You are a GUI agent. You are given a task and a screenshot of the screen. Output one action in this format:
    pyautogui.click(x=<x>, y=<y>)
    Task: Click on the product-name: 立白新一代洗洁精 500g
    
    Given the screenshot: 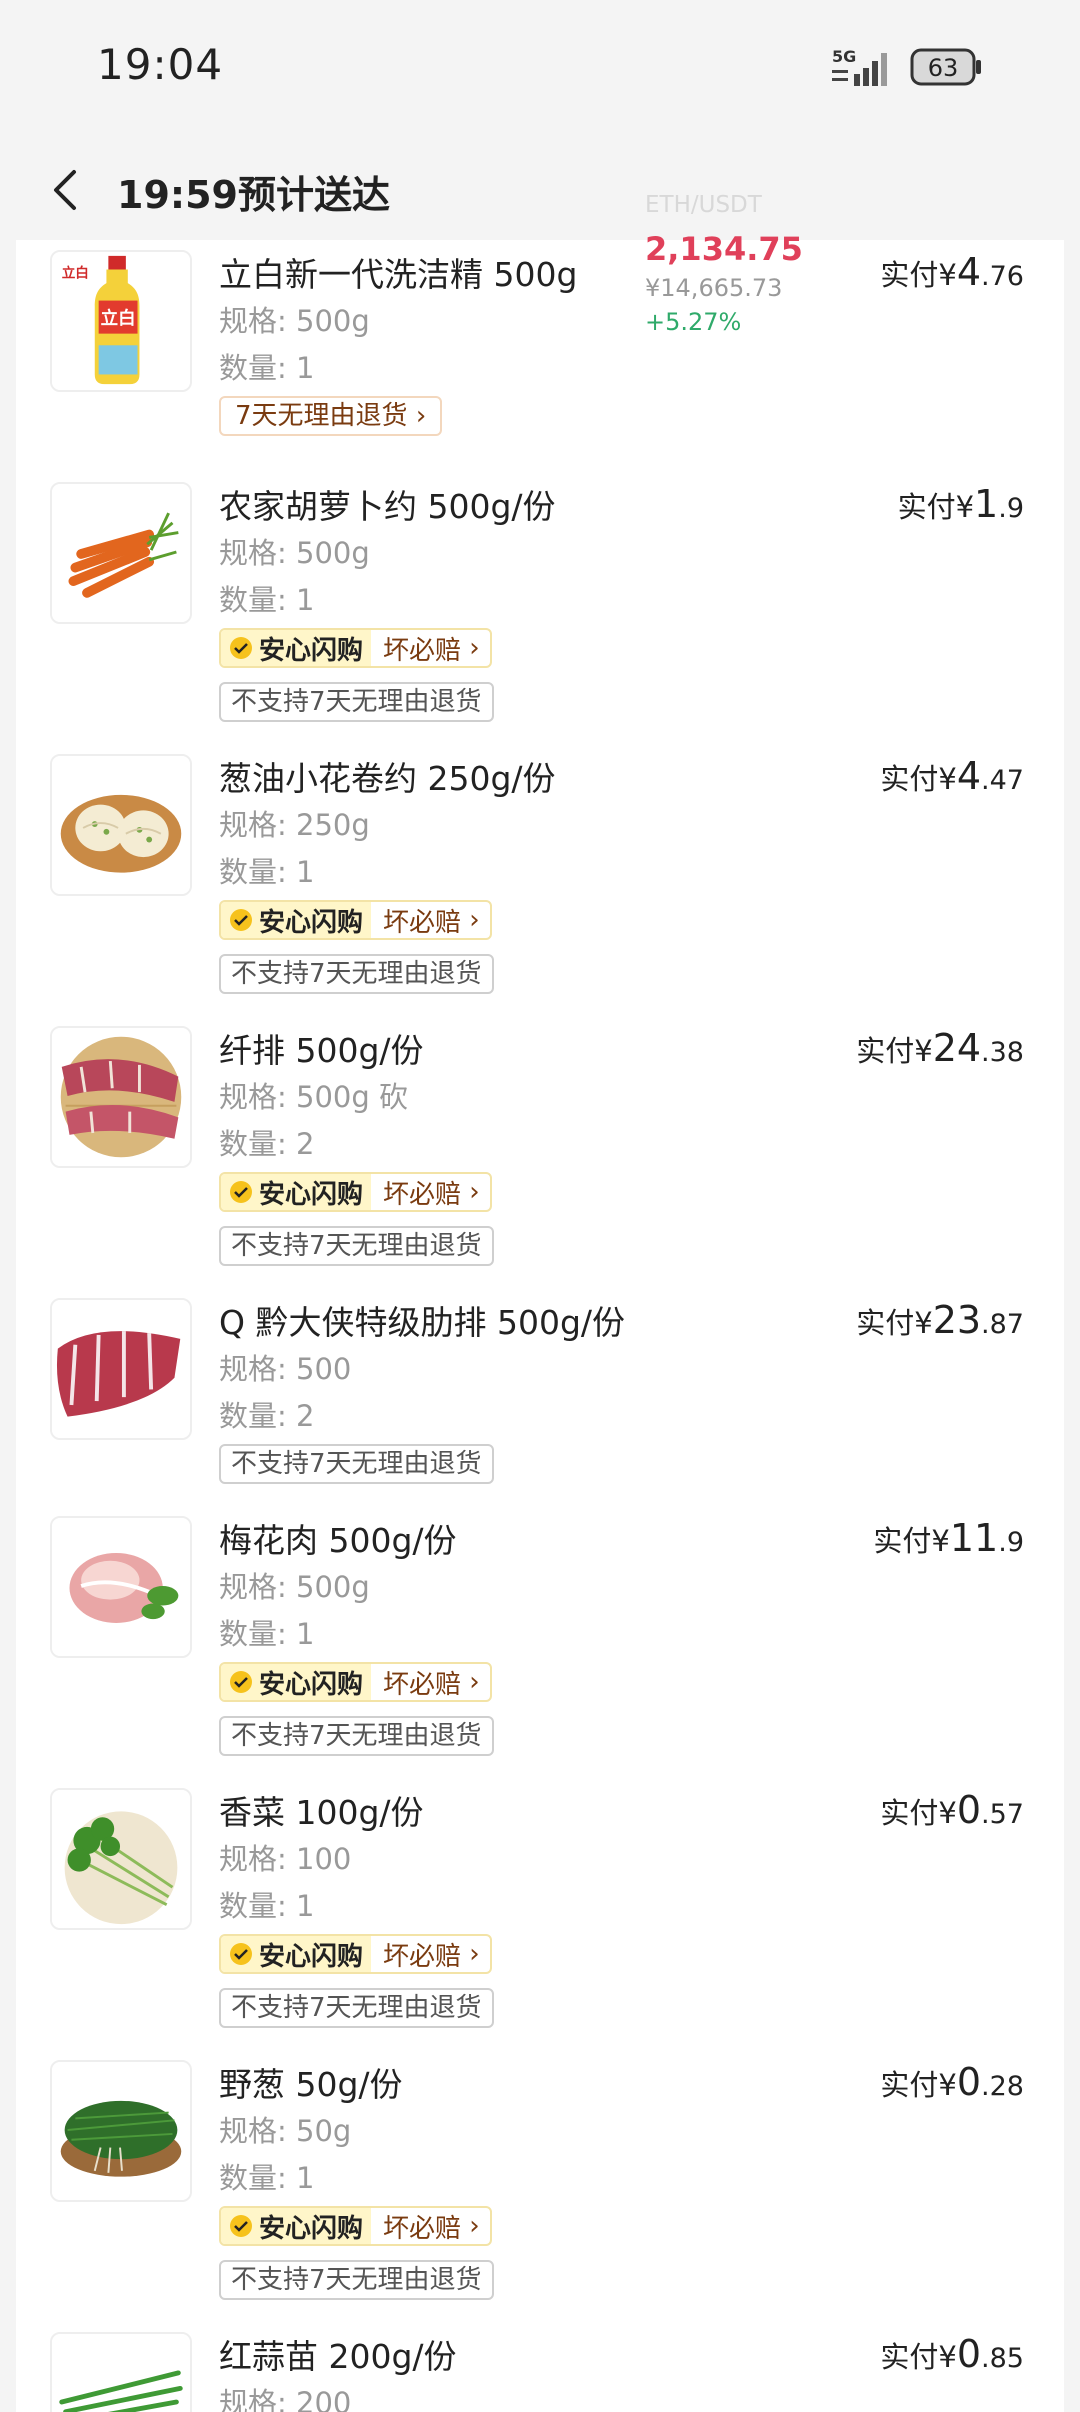 What is the action you would take?
    pyautogui.click(x=398, y=274)
    